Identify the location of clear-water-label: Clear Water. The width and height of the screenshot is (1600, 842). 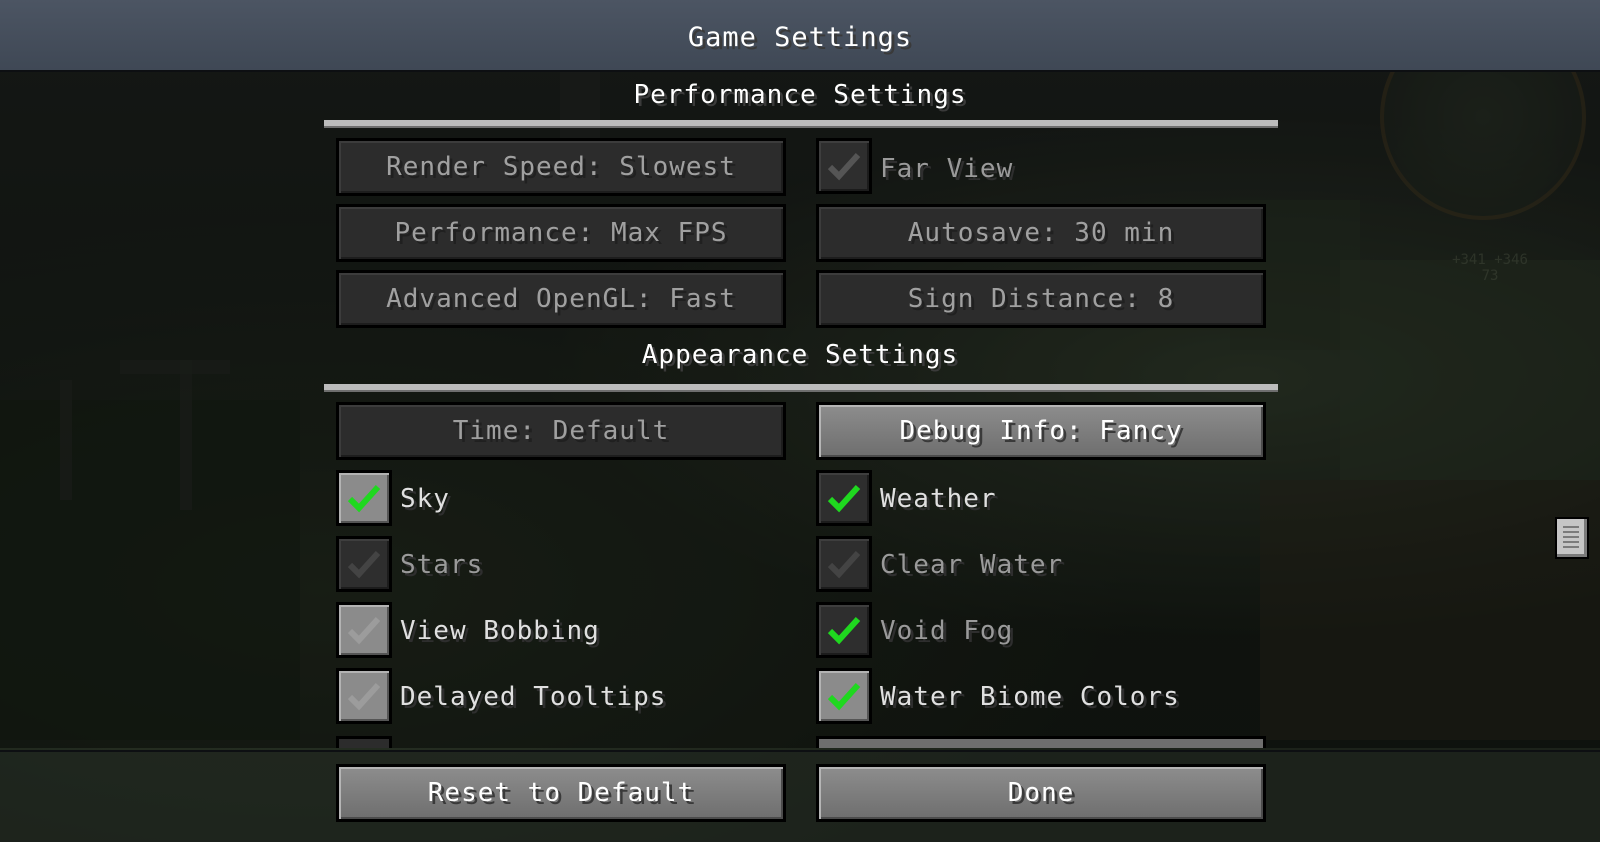
(972, 565).